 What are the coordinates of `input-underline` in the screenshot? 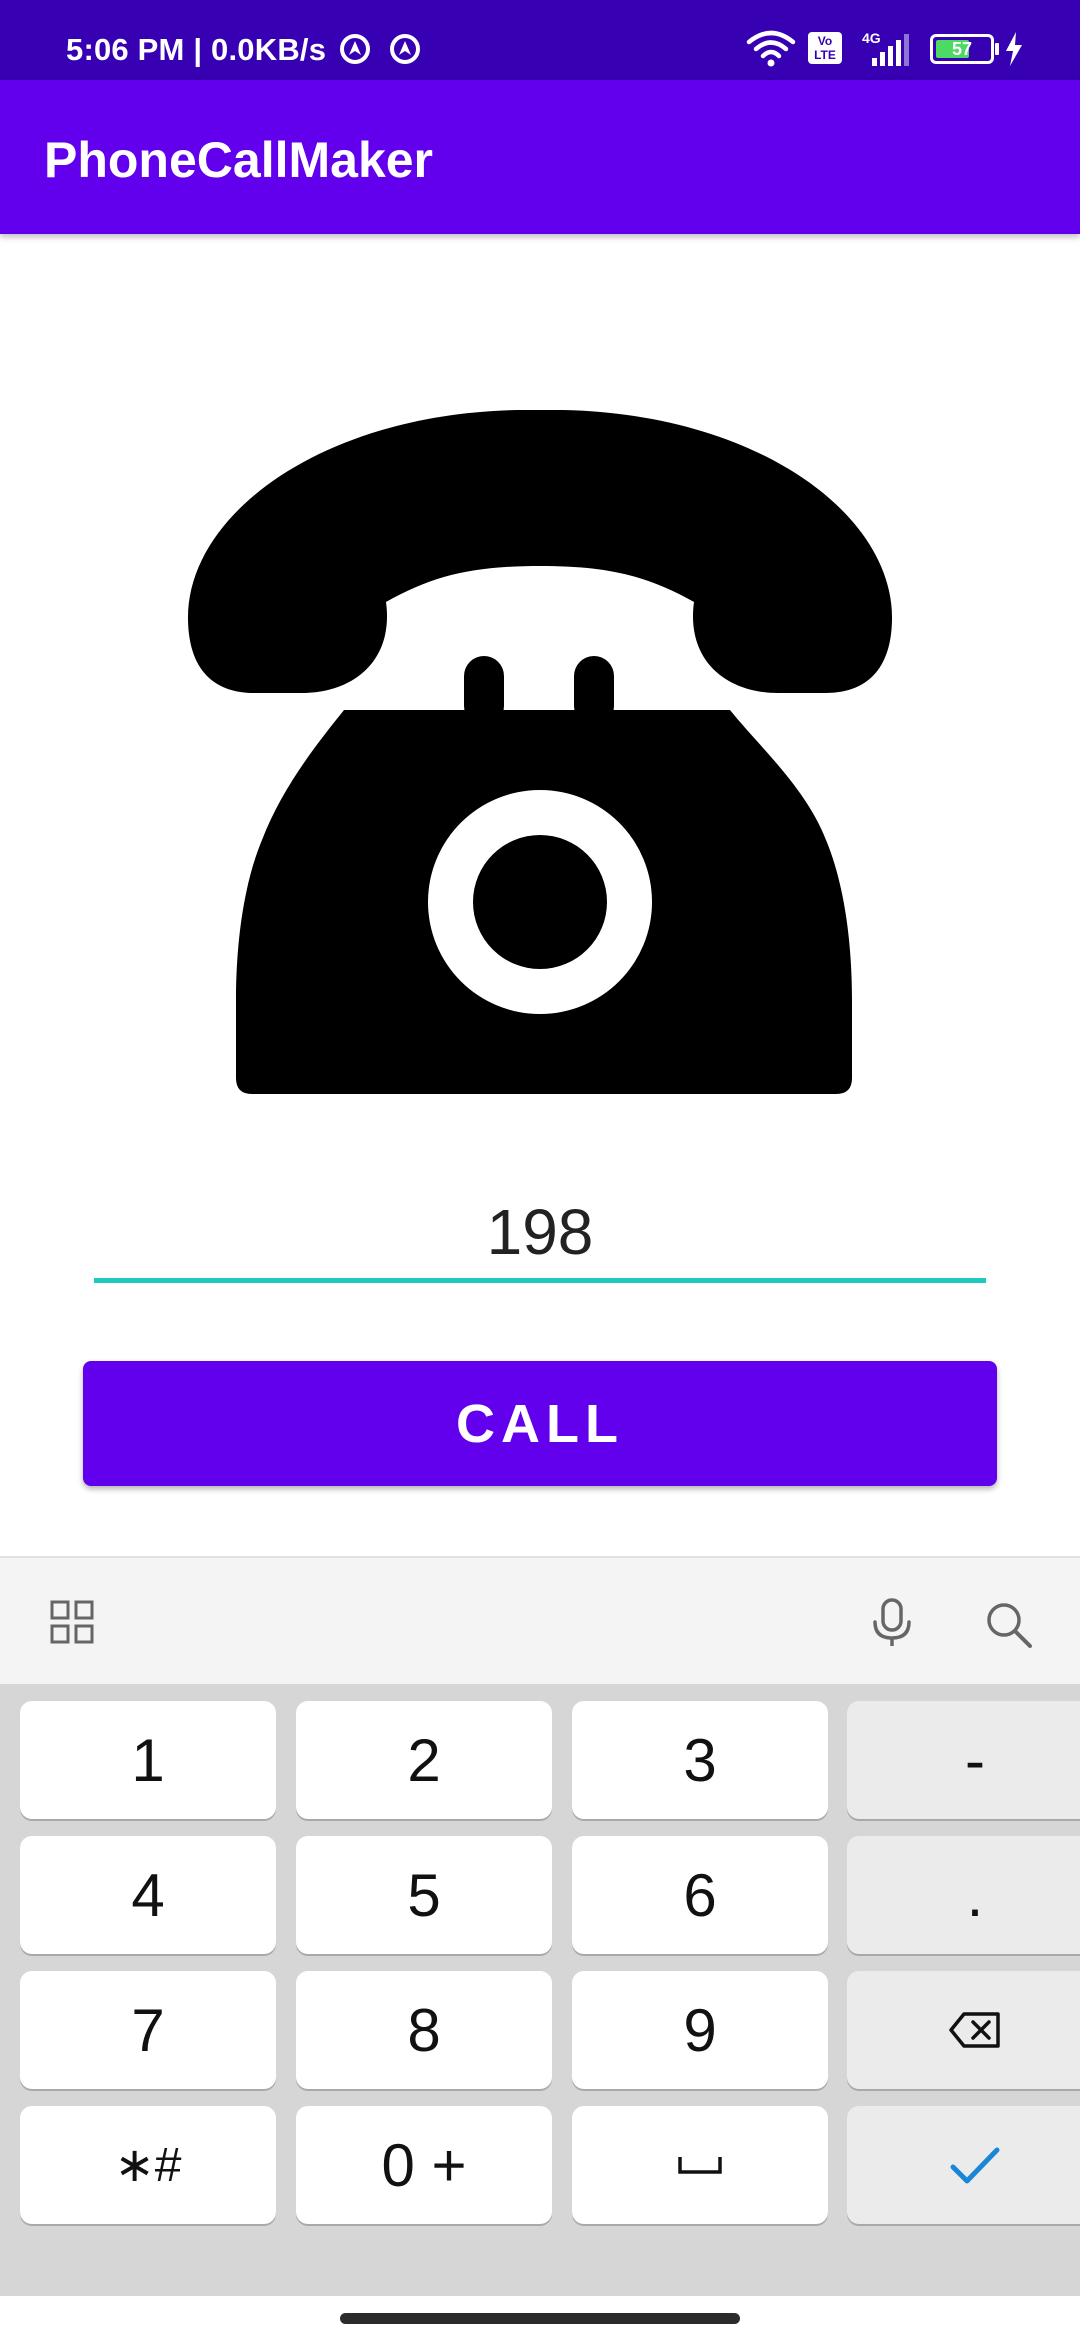 It's located at (540, 1280).